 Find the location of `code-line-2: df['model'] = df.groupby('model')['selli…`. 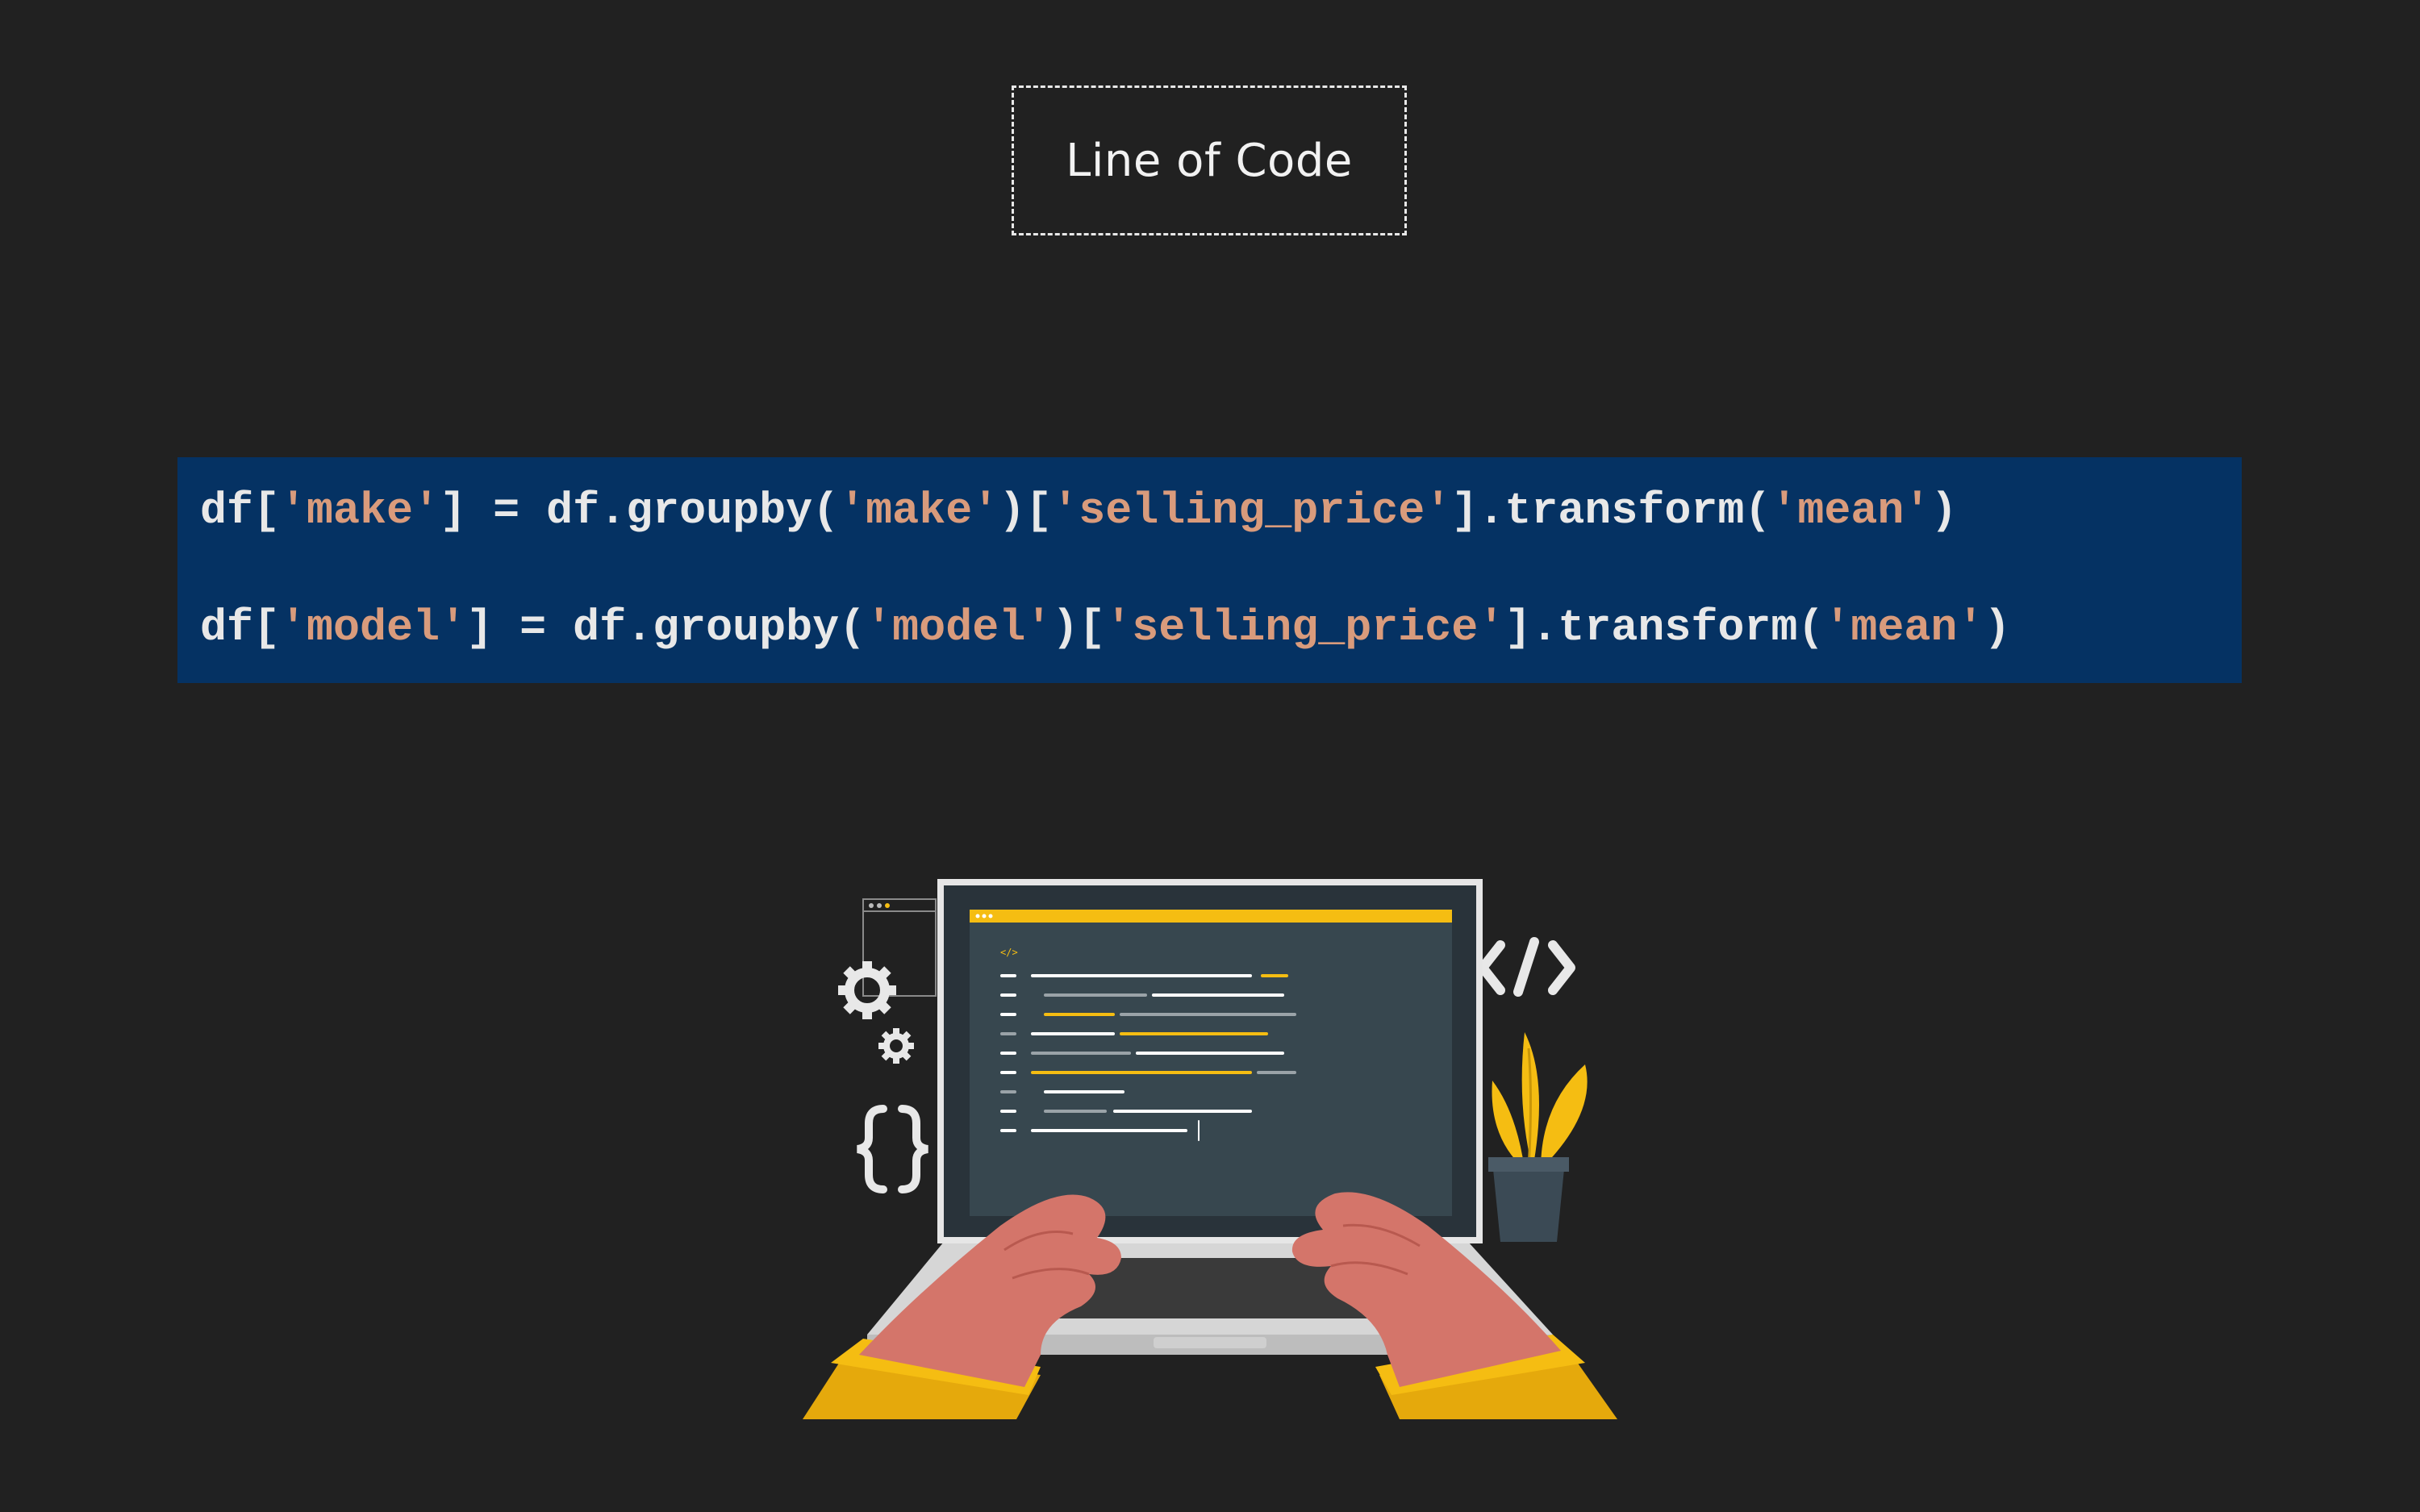

code-line-2: df['model'] = df.groupby('model')['selli… is located at coordinates (1105, 628).